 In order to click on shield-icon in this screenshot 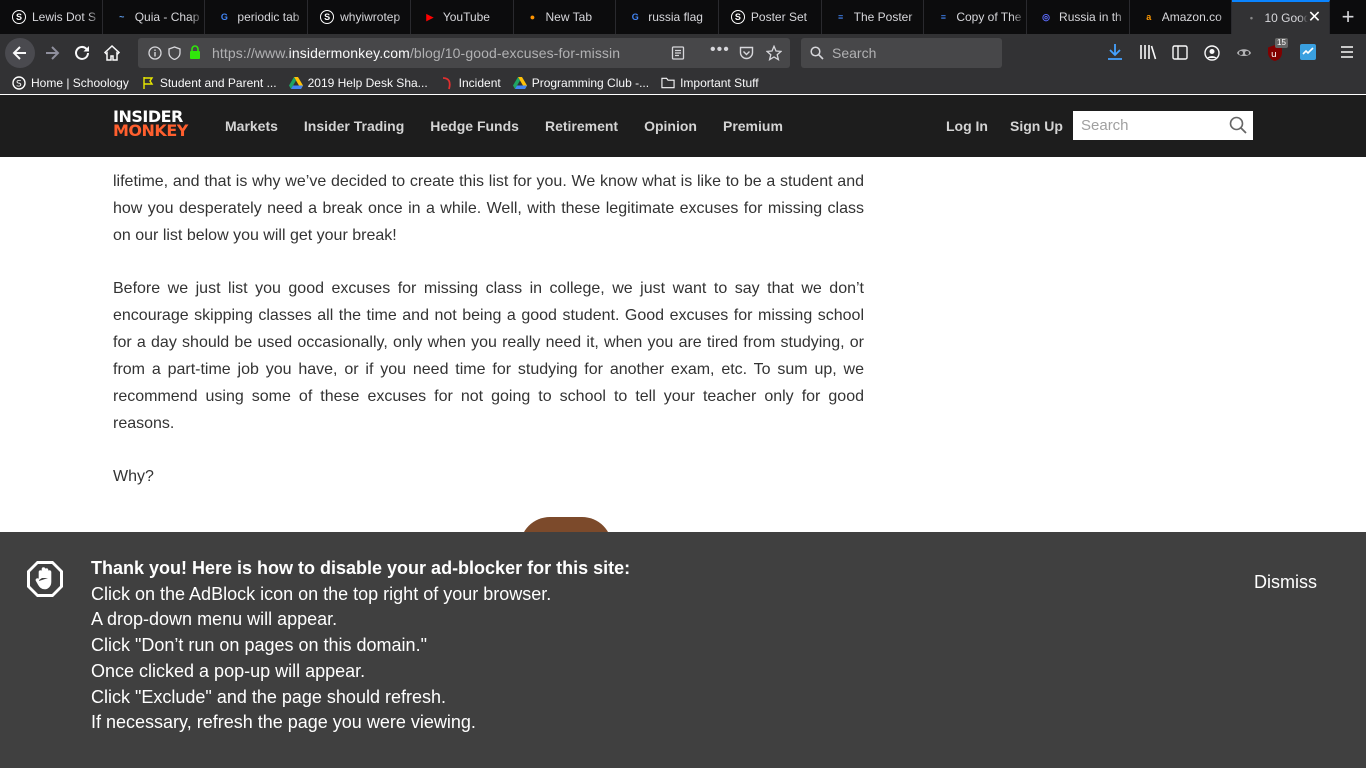, I will do `click(174, 53)`.